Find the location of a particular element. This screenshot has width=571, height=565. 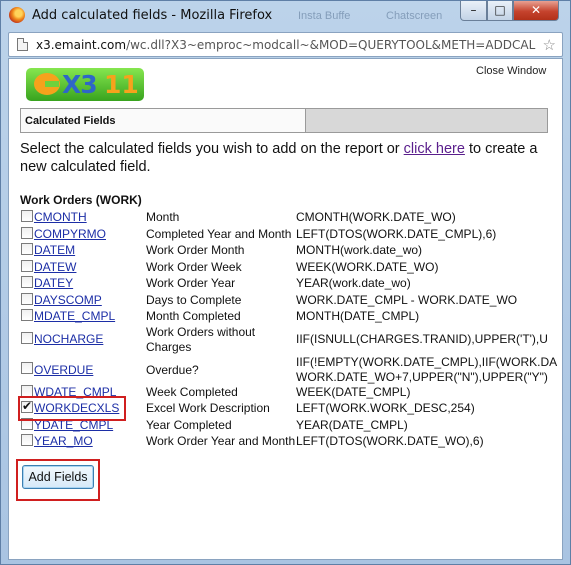

maximize-button: □ is located at coordinates (500, 11).